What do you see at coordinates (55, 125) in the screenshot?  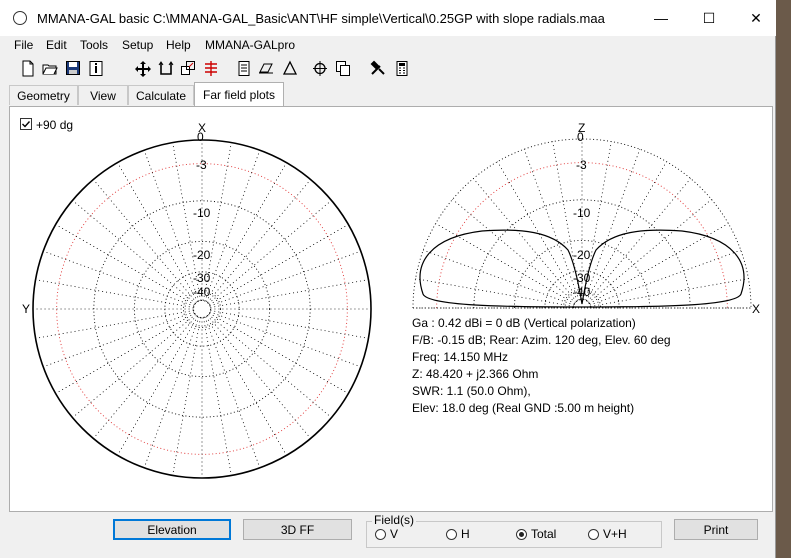 I see `plus90-label: +90 dg` at bounding box center [55, 125].